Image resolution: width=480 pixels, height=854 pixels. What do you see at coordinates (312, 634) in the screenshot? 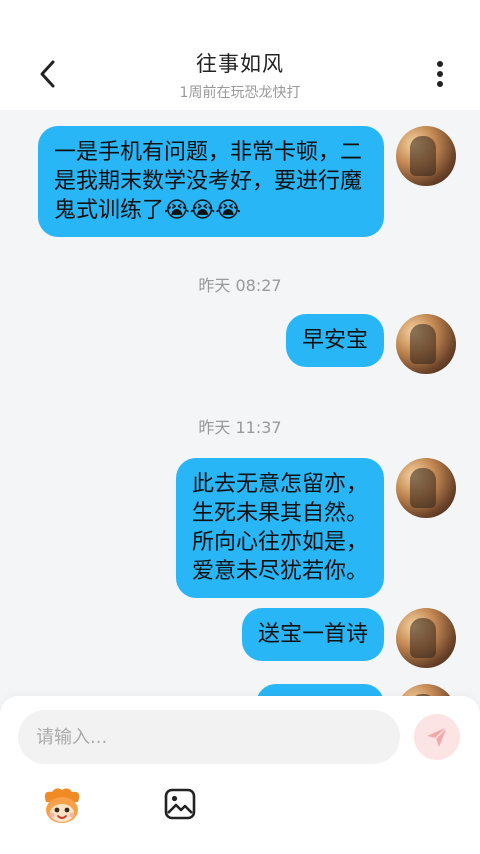
I see `message-bubble: 送宝一首诗` at bounding box center [312, 634].